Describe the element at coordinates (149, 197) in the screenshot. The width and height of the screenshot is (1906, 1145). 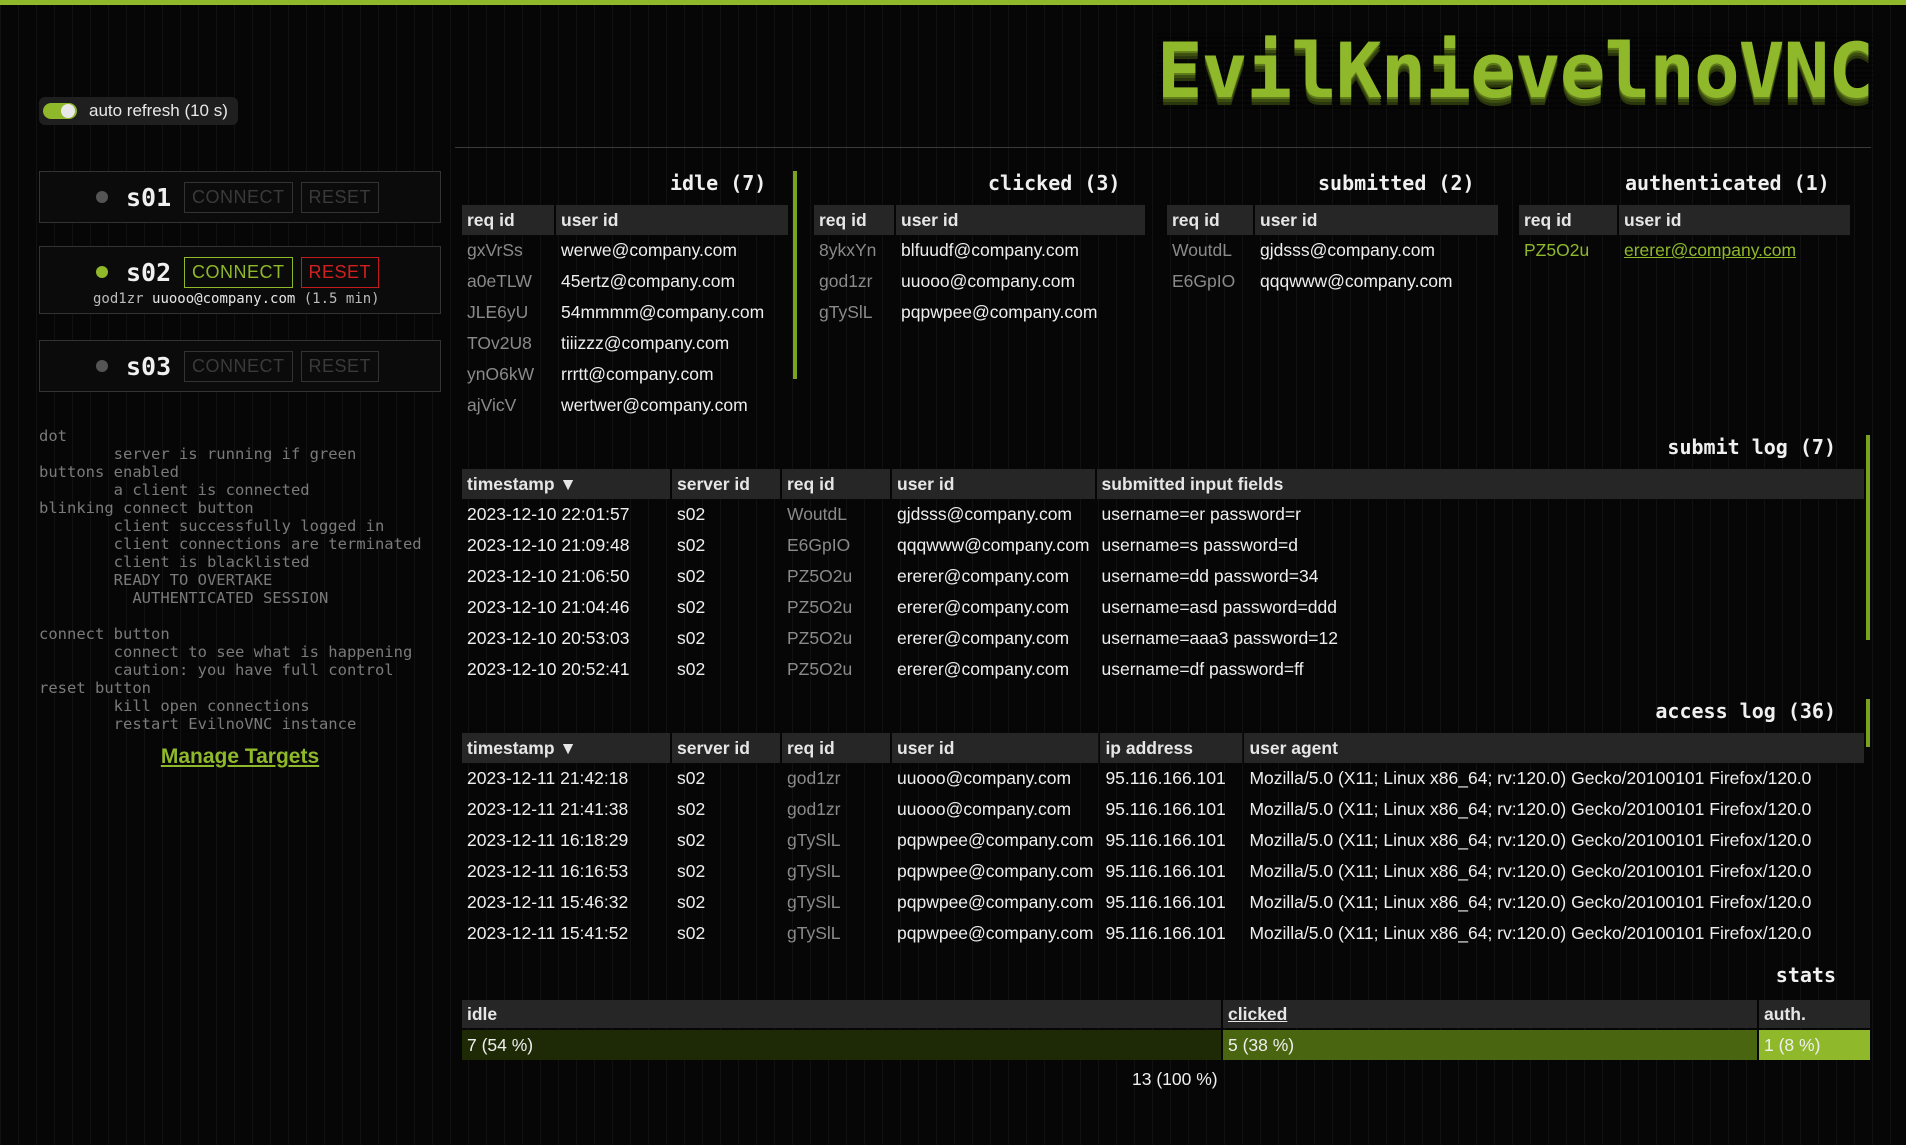
I see `server-id: s01` at that location.